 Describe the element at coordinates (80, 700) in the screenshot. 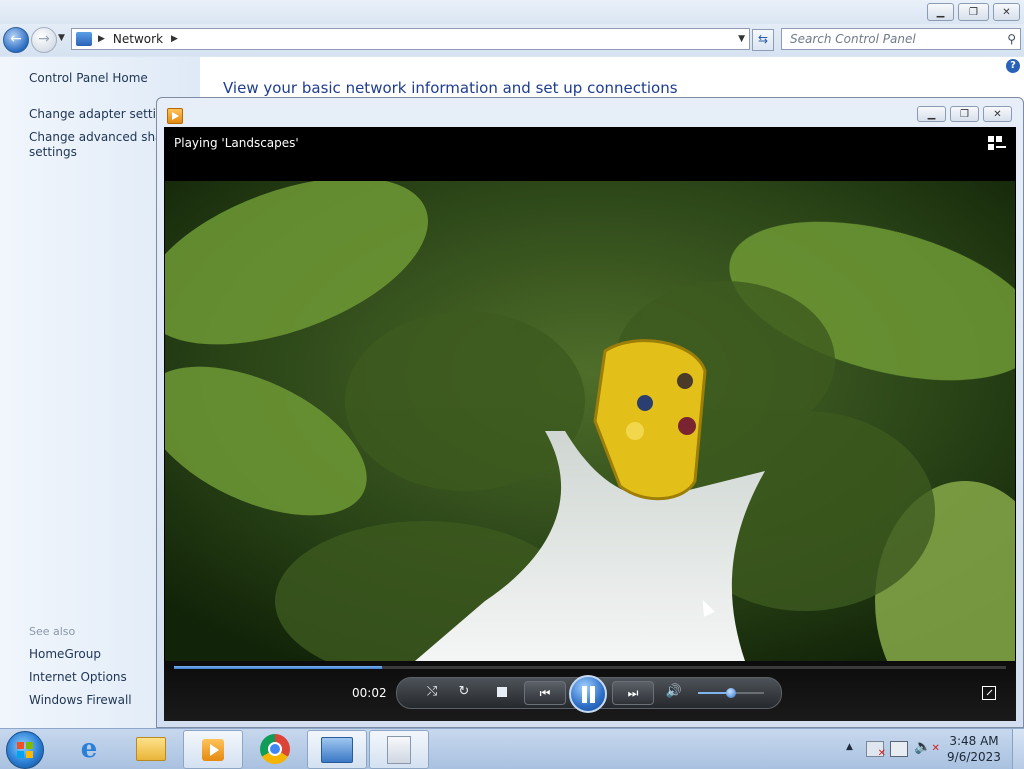

I see `windows-firewall-link: Windows Firewall` at that location.